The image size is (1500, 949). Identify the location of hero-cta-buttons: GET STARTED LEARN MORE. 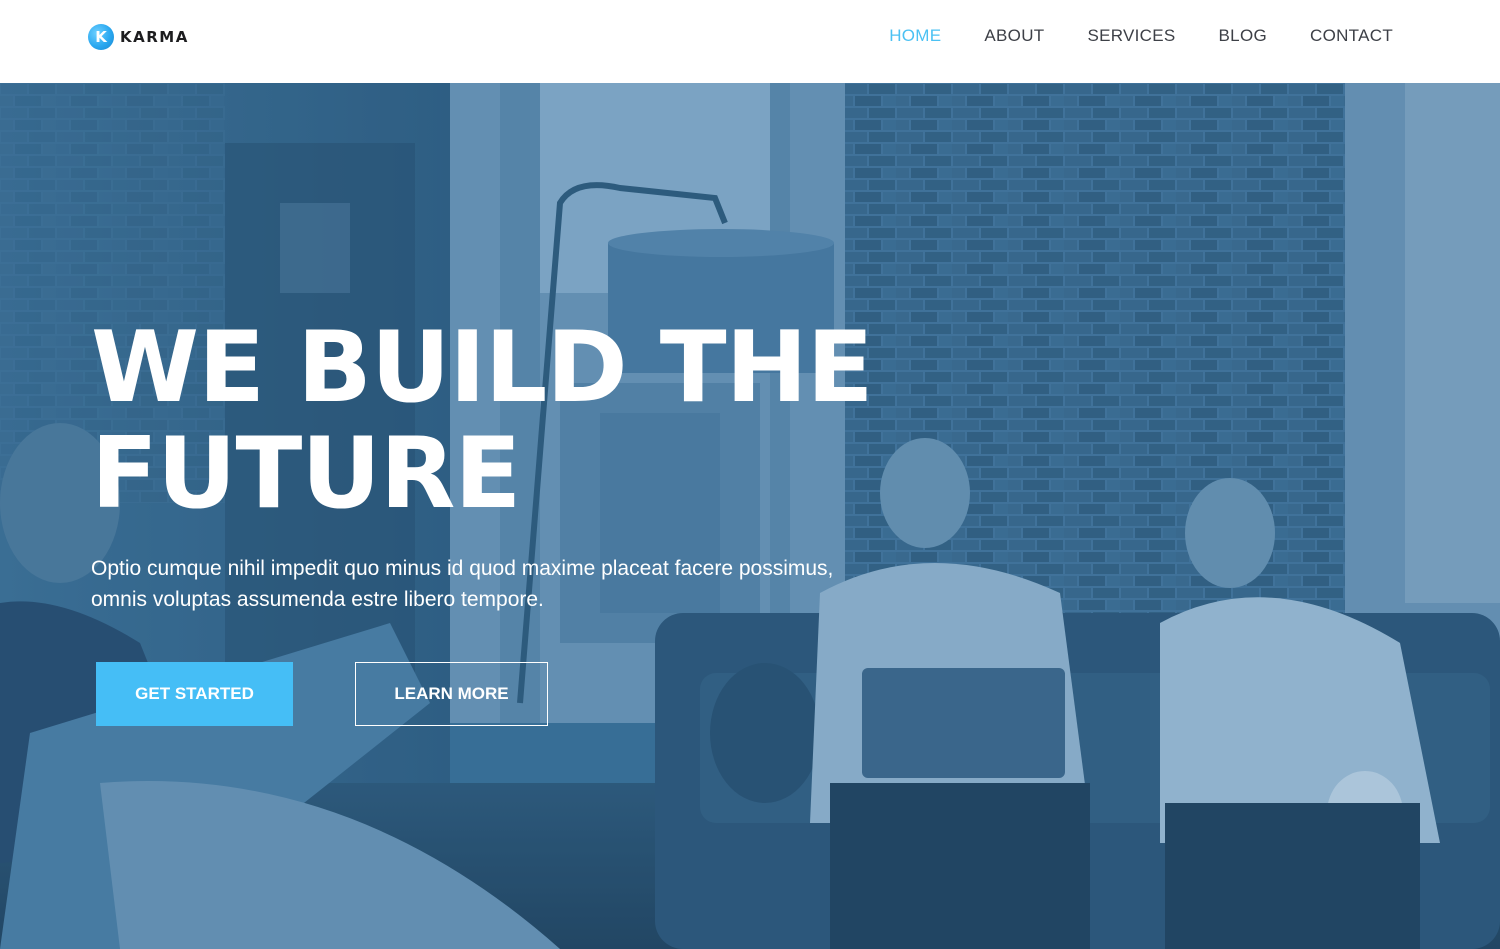
(322, 694).